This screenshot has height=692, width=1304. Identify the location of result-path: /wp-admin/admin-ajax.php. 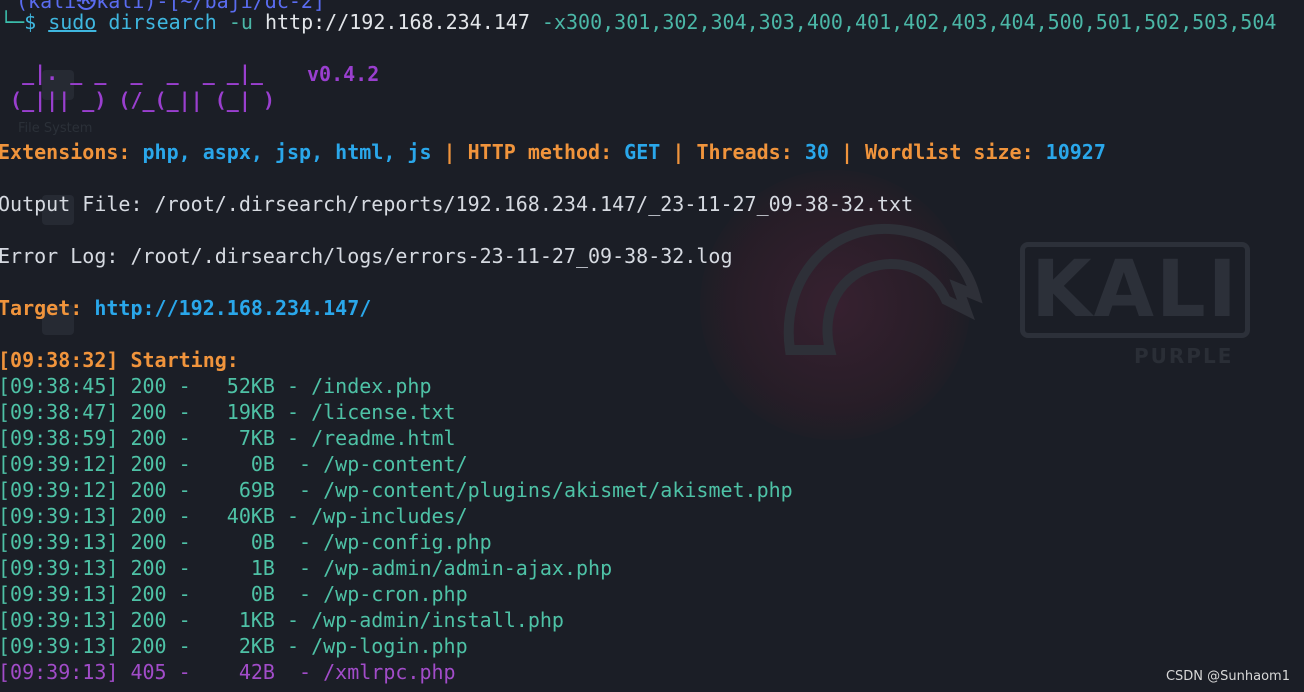
(468, 568).